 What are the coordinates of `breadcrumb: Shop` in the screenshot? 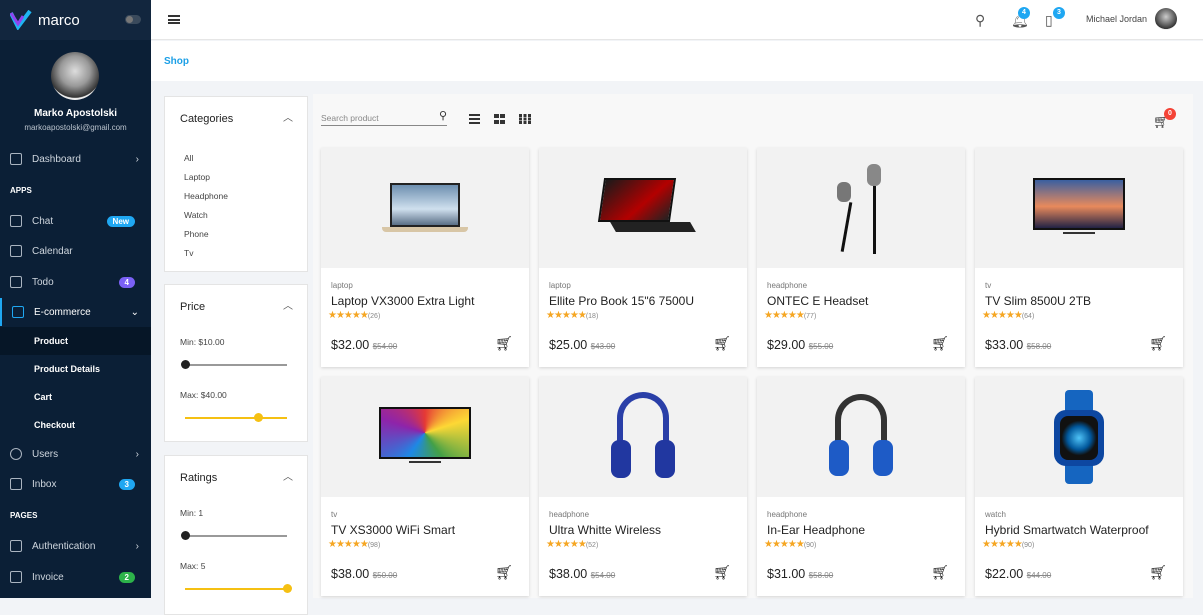 It's located at (677, 61).